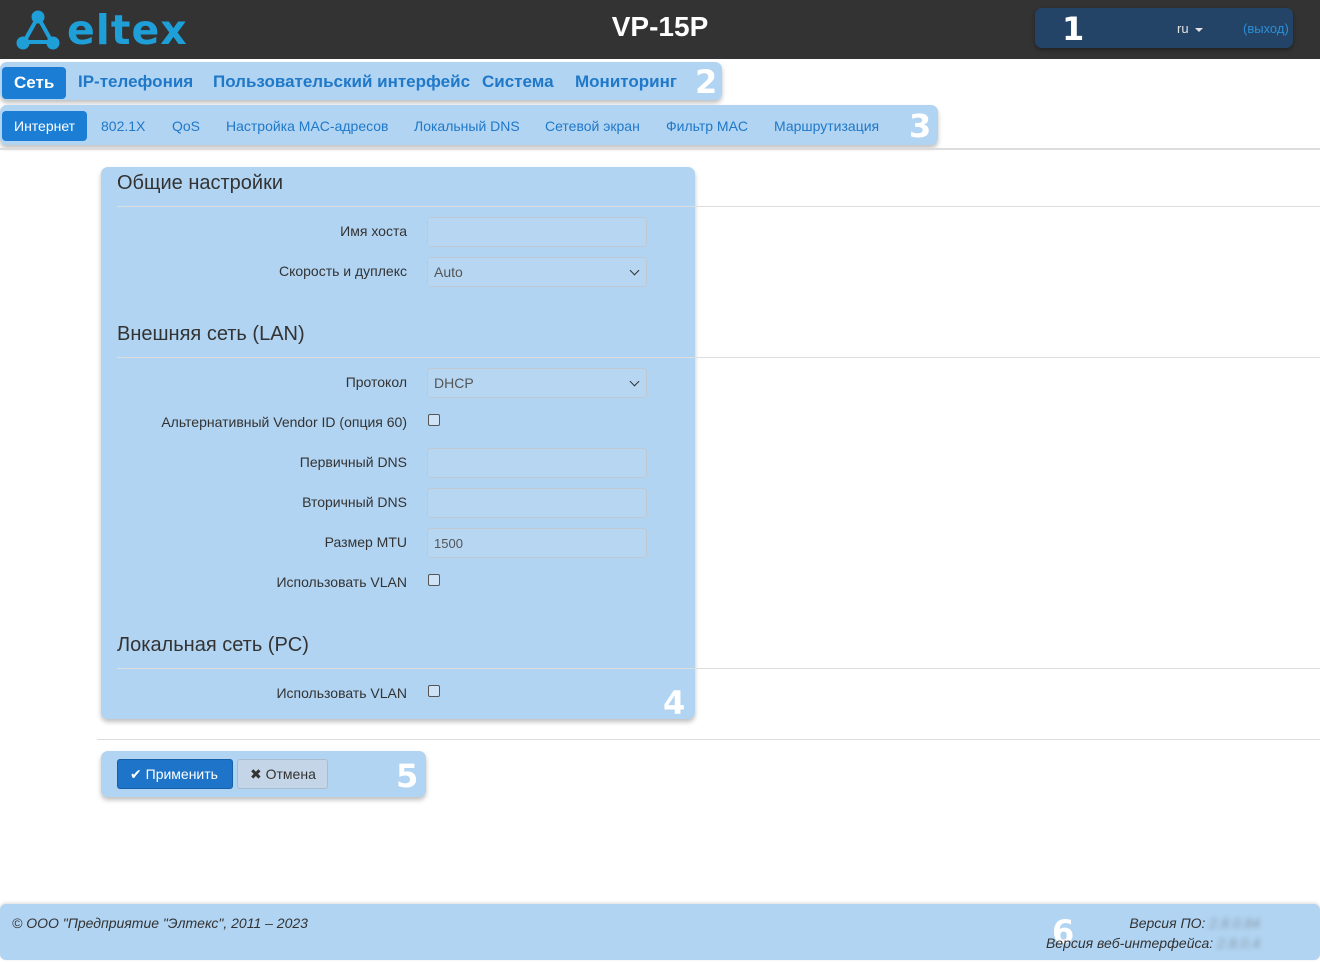 The height and width of the screenshot is (964, 1320). What do you see at coordinates (200, 183) in the screenshot?
I see `section-title-general: Общие настройки` at bounding box center [200, 183].